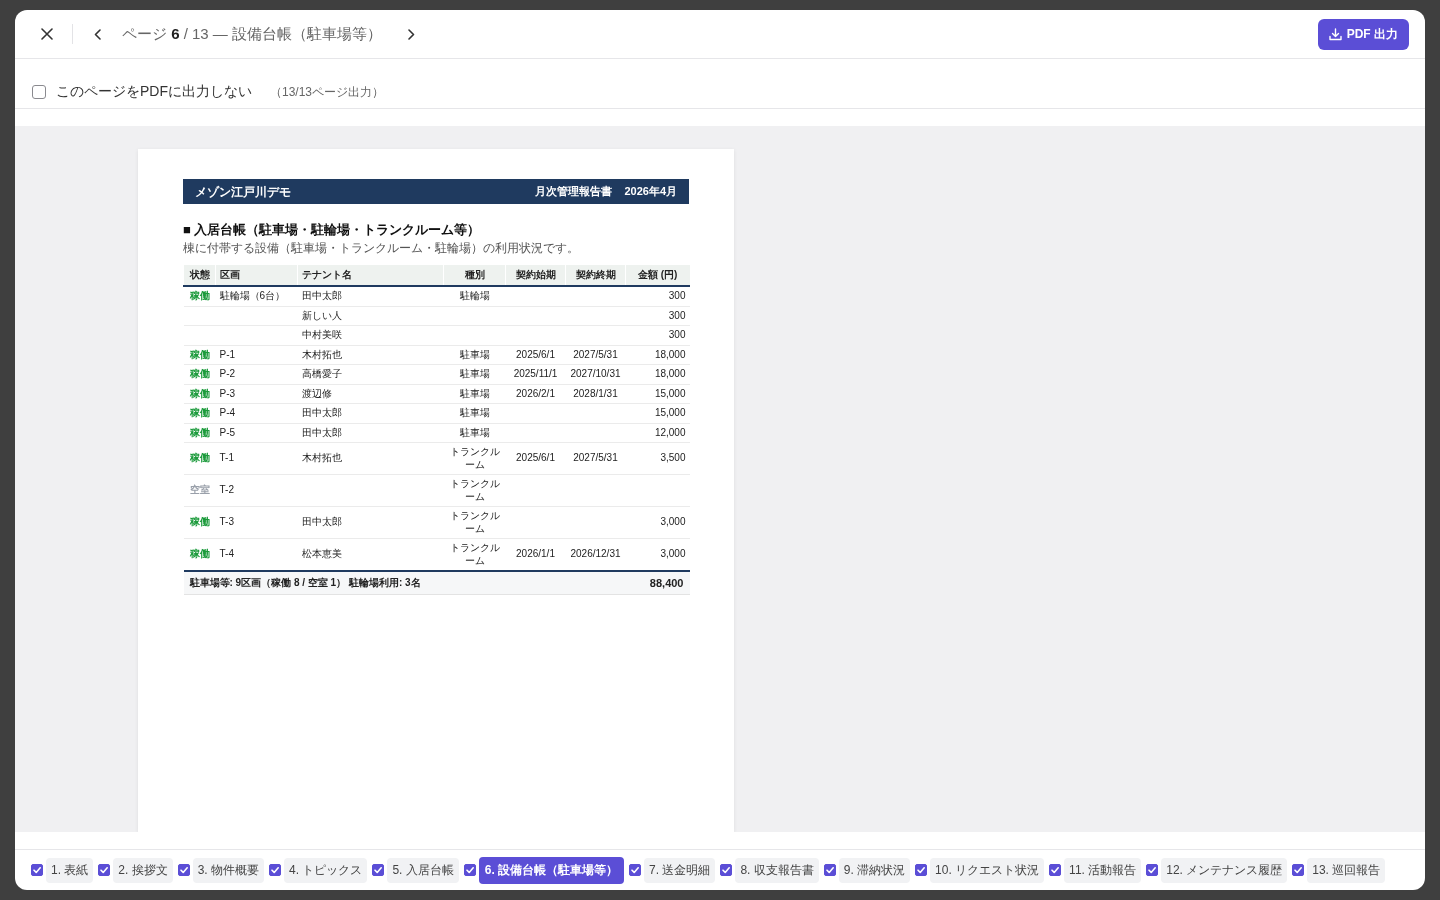 This screenshot has width=1440, height=900. Describe the element at coordinates (256, 458) in the screenshot. I see `table-cell: T-1` at that location.